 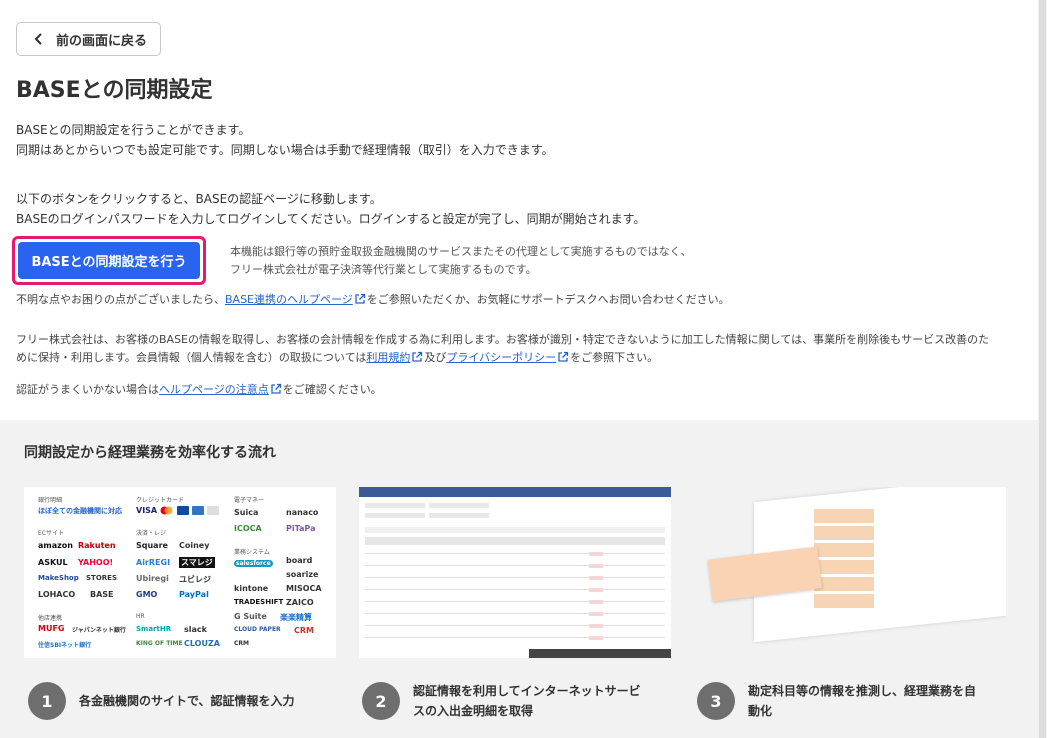 What do you see at coordinates (259, 602) in the screenshot?
I see `logo-tradeshift: TRADESHIFT` at bounding box center [259, 602].